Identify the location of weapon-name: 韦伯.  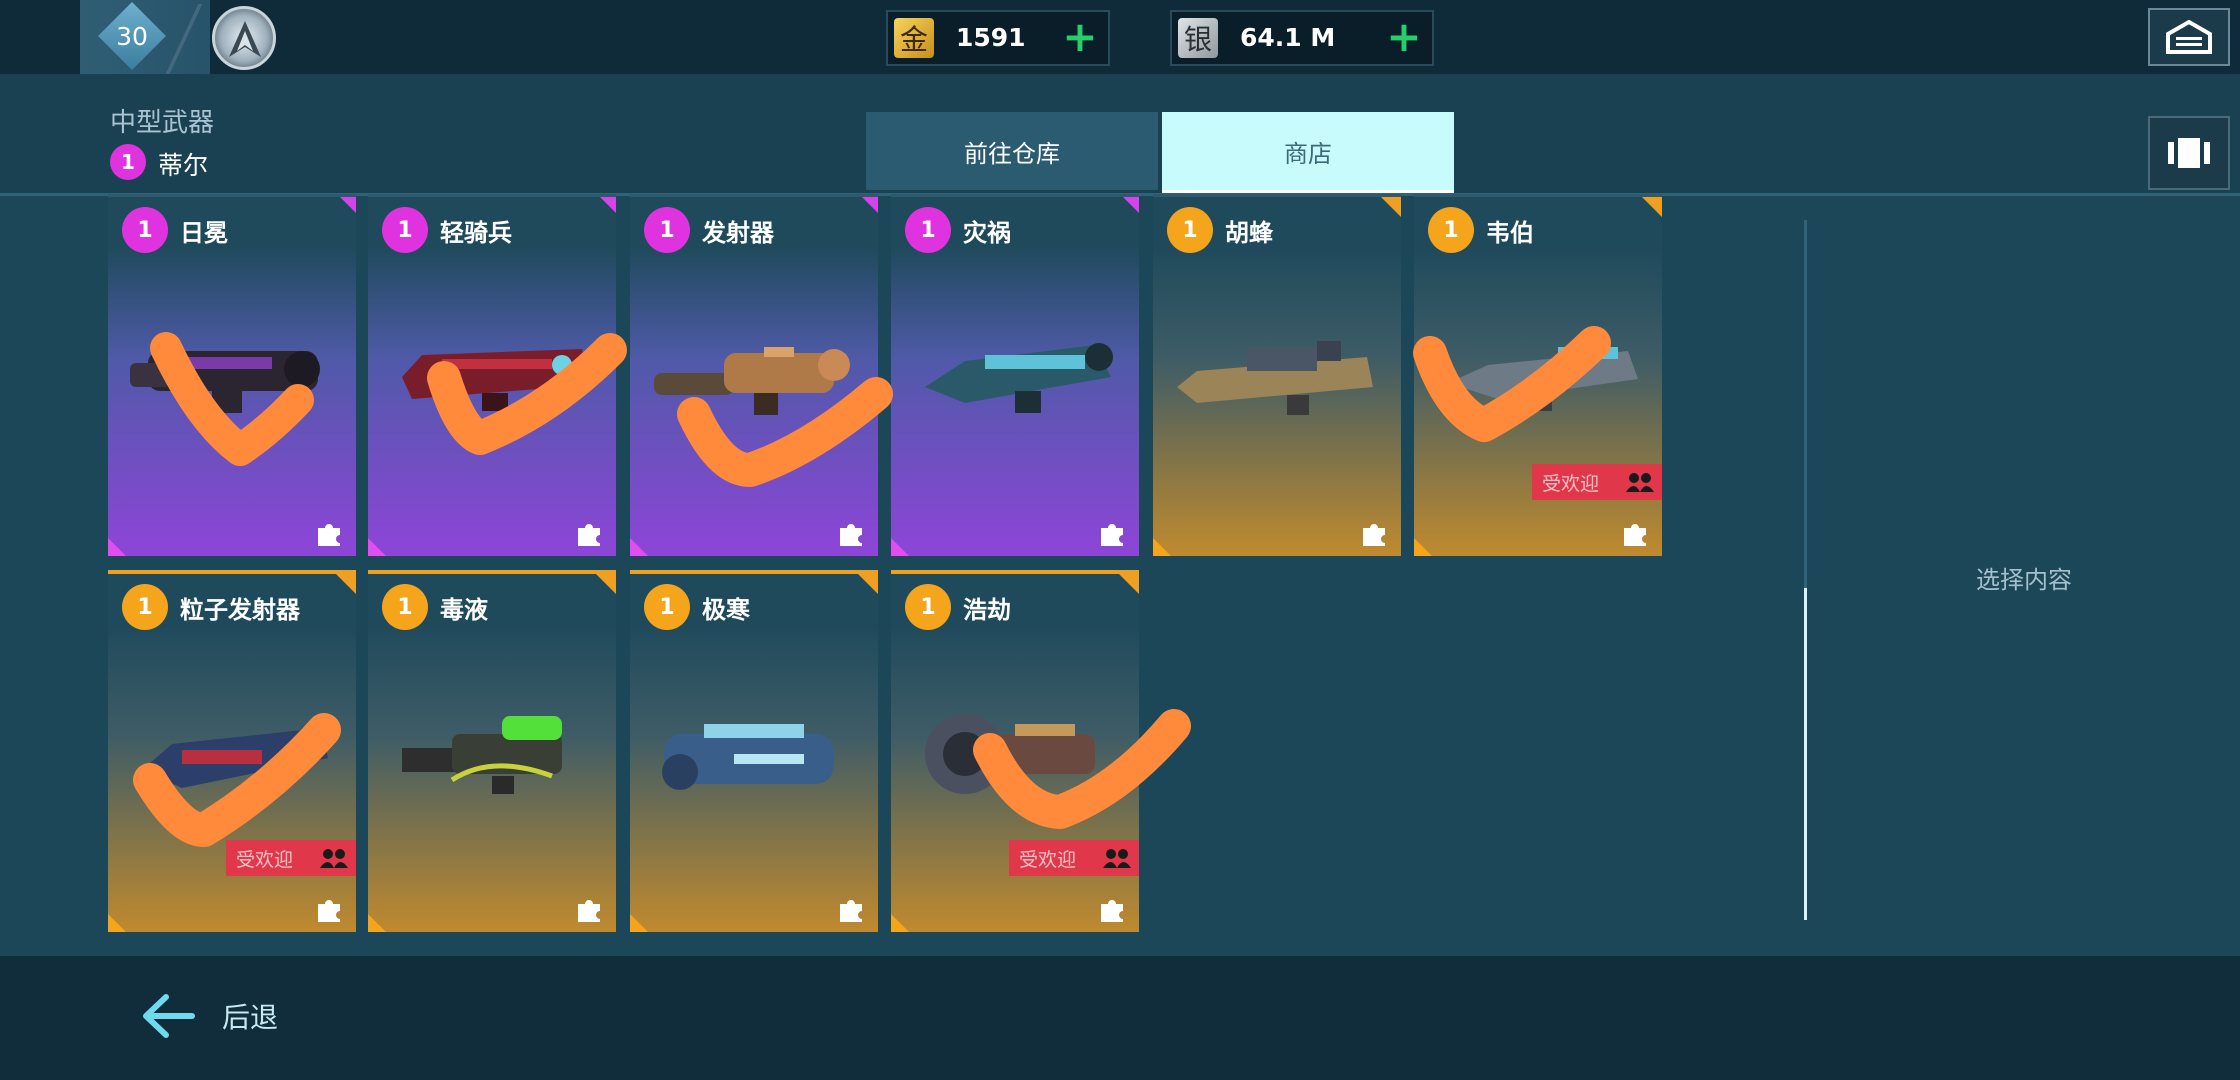
(1510, 233).